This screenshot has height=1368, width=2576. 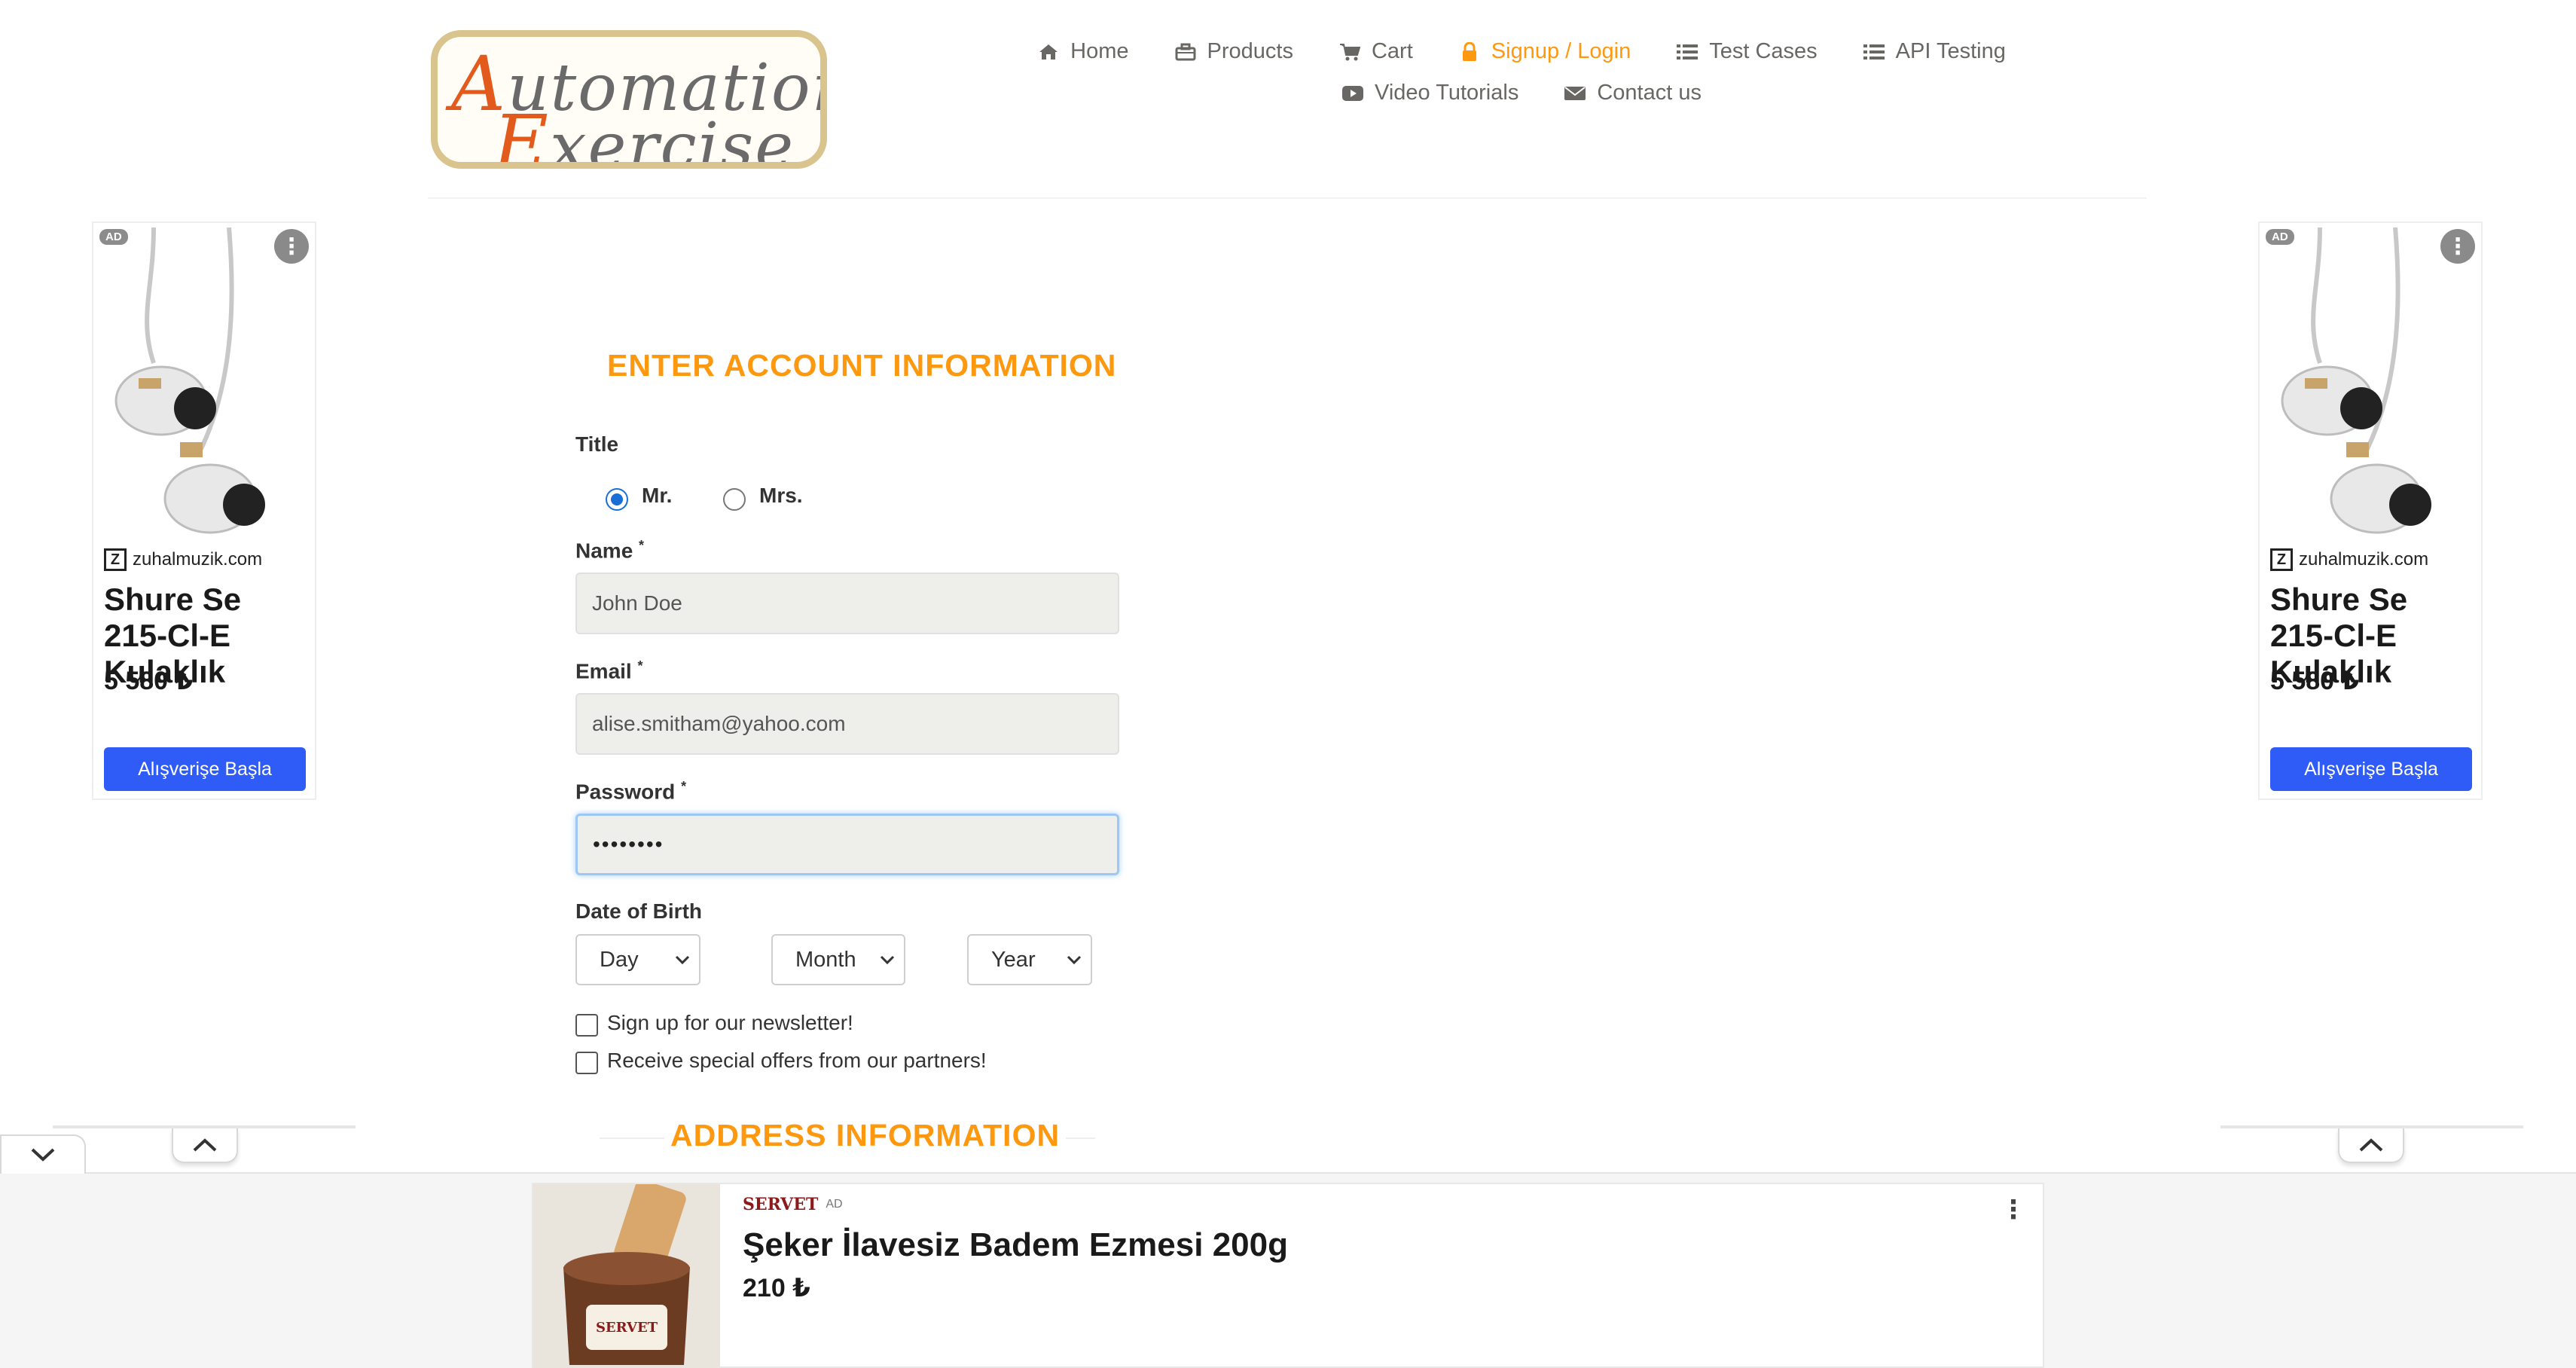 I want to click on bottom-ad-title: Şeker İlavesiz Badem Ezmesi 200g, so click(x=1016, y=1245).